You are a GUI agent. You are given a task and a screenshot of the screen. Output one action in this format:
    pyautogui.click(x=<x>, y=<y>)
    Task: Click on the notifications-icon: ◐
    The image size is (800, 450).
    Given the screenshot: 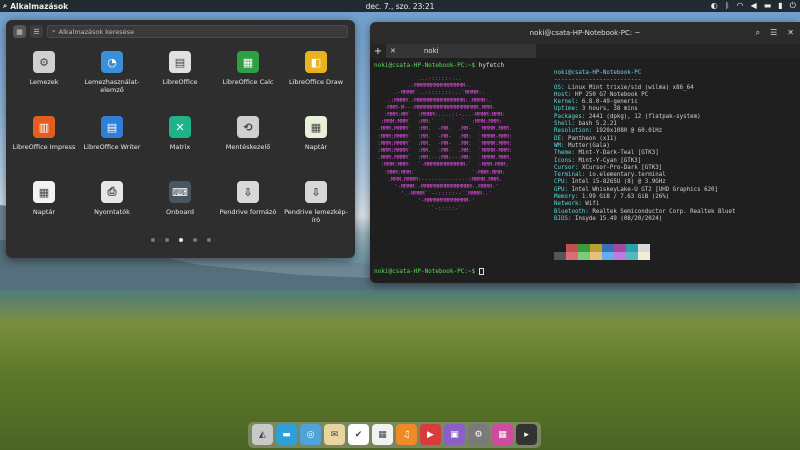 What is the action you would take?
    pyautogui.click(x=714, y=6)
    